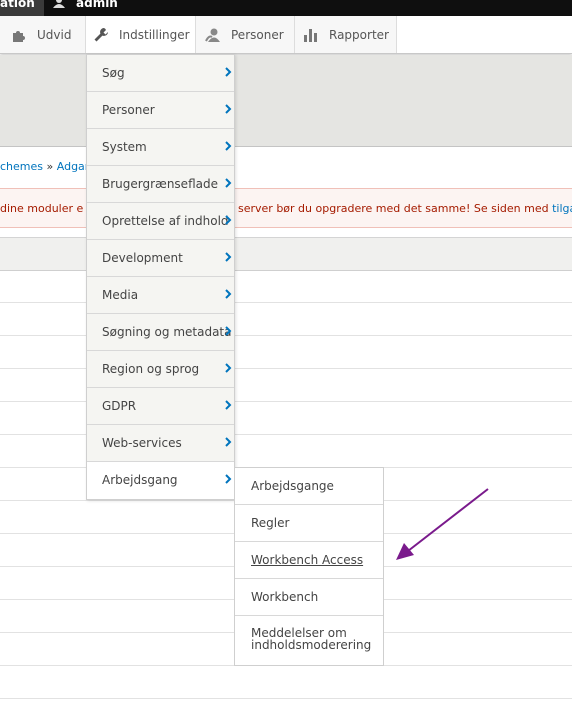 The width and height of the screenshot is (572, 711). Describe the element at coordinates (257, 34) in the screenshot. I see `tab-label: Personer` at that location.